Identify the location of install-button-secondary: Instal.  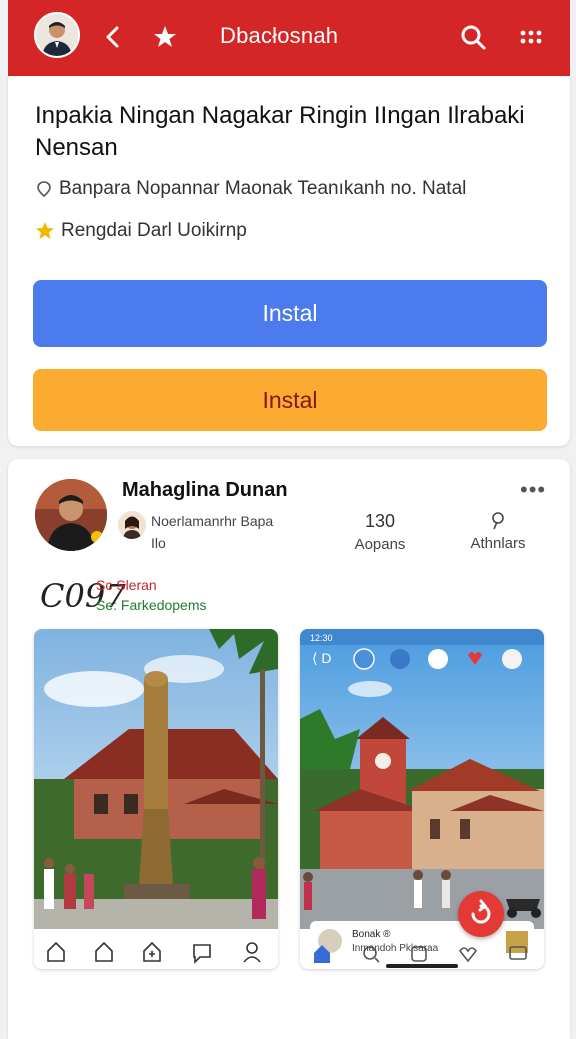
(290, 400).